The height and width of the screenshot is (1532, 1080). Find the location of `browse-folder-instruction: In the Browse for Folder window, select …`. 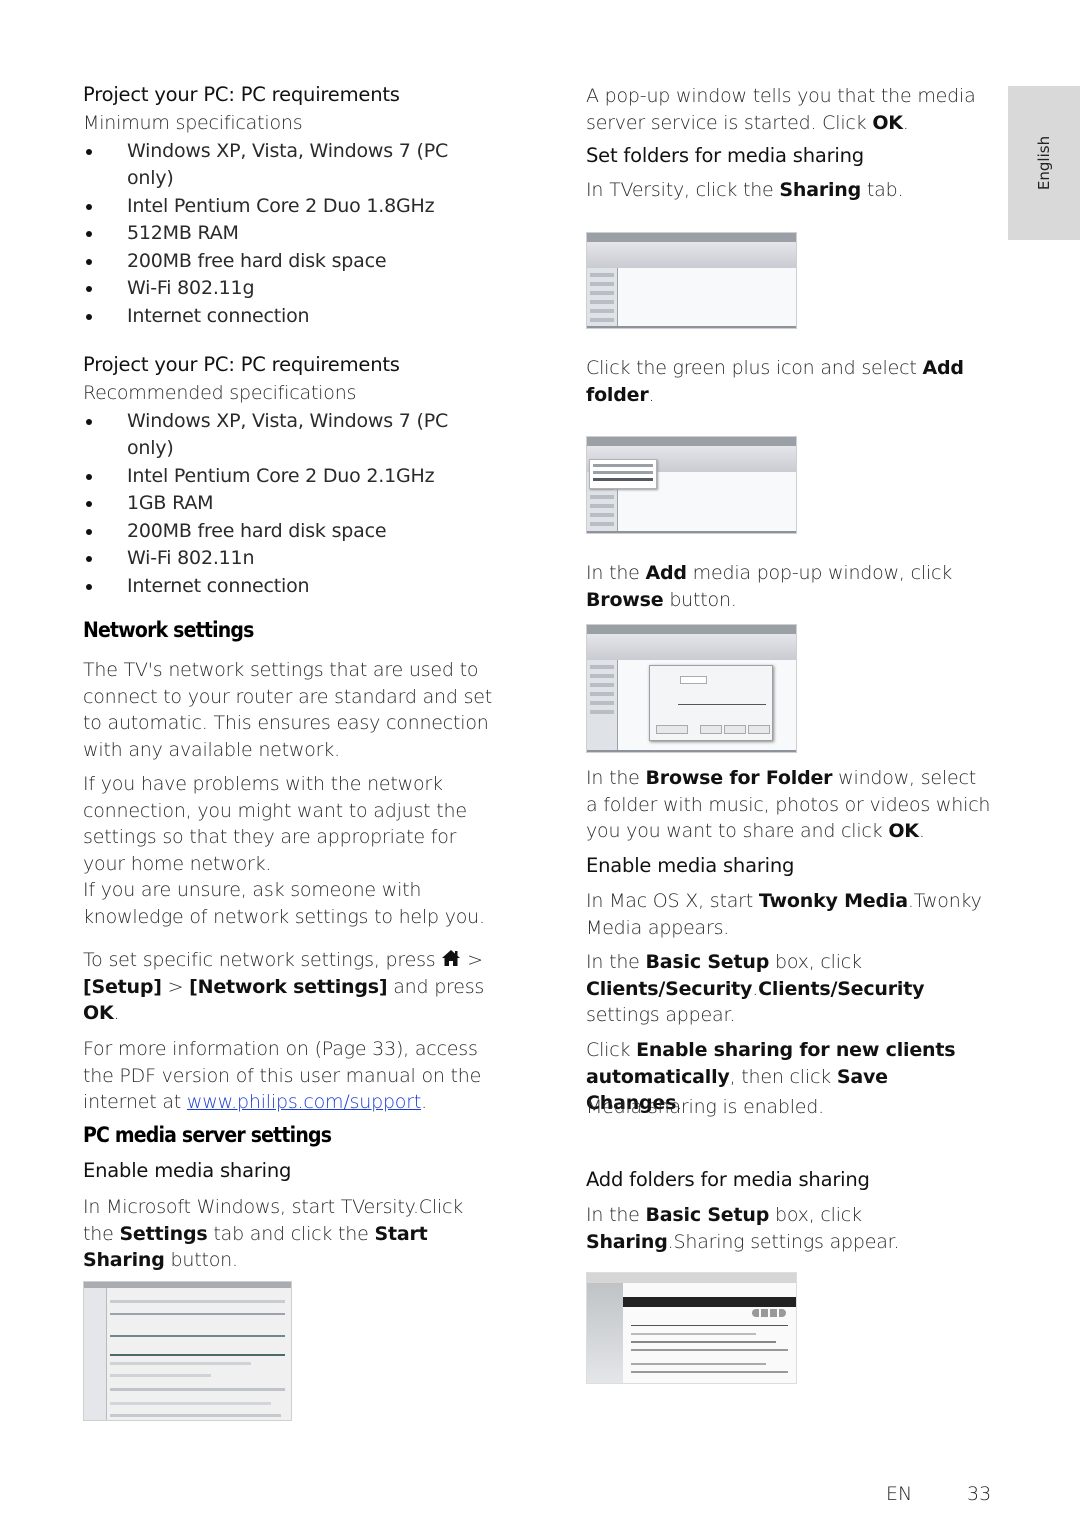

browse-folder-instruction: In the Browse for Folder window, select … is located at coordinates (788, 804).